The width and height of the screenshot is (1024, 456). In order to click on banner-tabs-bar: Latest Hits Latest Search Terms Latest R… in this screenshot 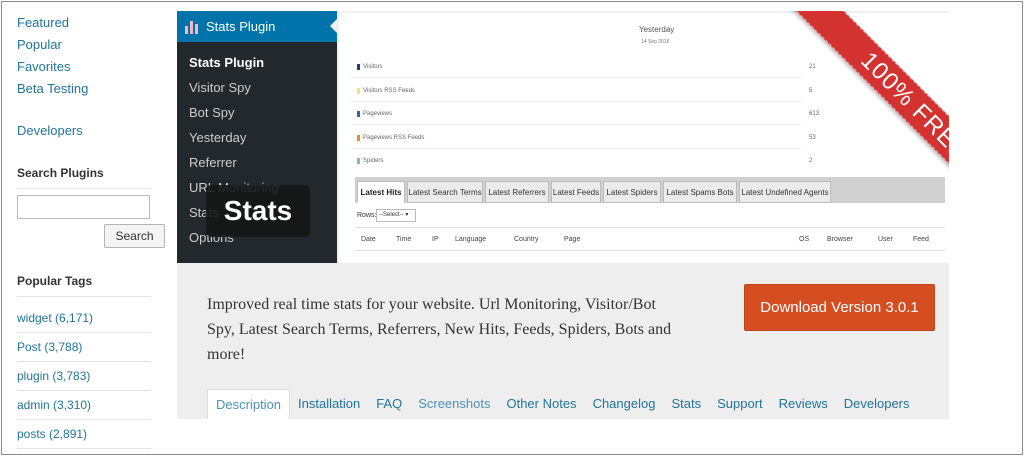, I will do `click(650, 190)`.